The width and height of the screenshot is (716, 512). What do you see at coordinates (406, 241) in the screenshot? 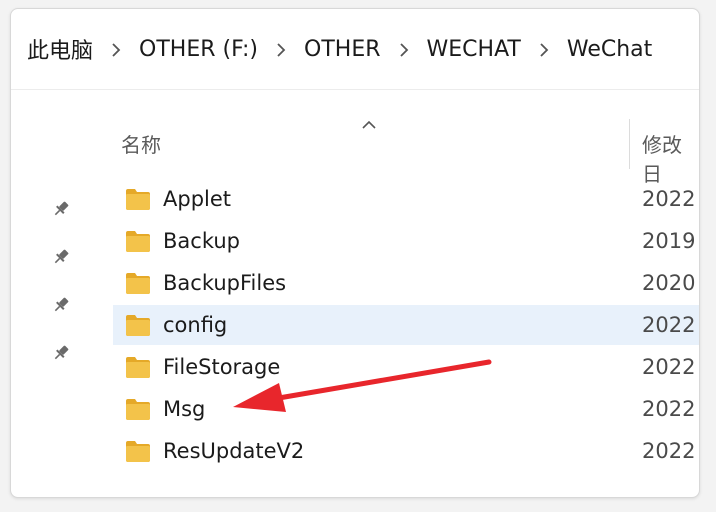
I see `file-row-backup: Backup 2019` at bounding box center [406, 241].